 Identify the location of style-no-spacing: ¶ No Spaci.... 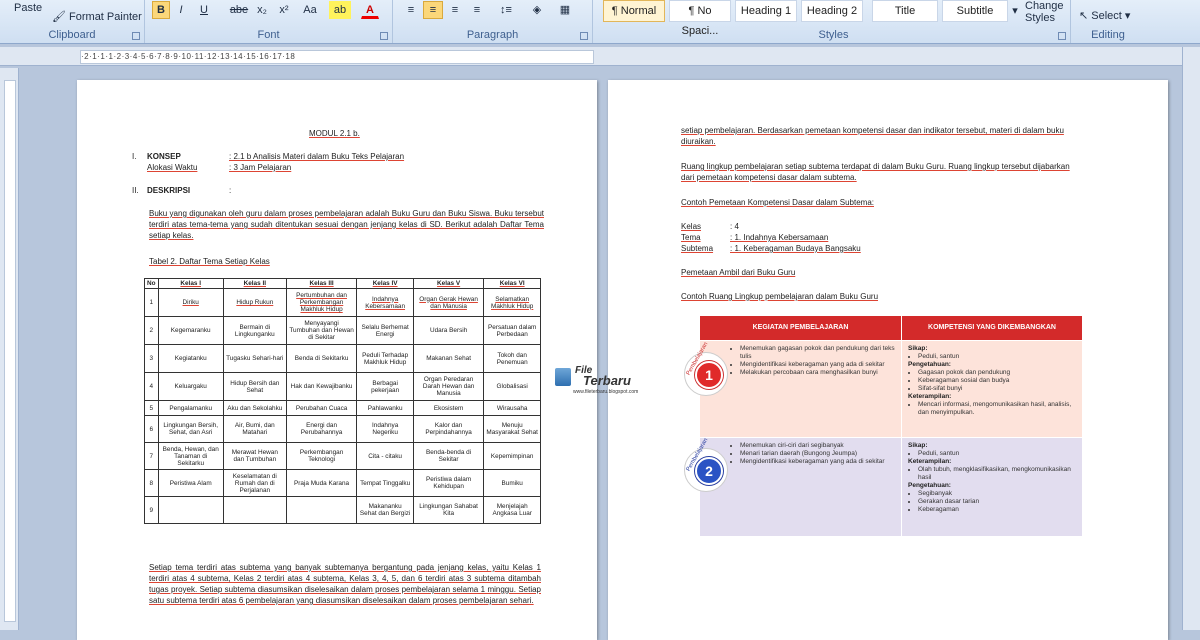
(700, 18).